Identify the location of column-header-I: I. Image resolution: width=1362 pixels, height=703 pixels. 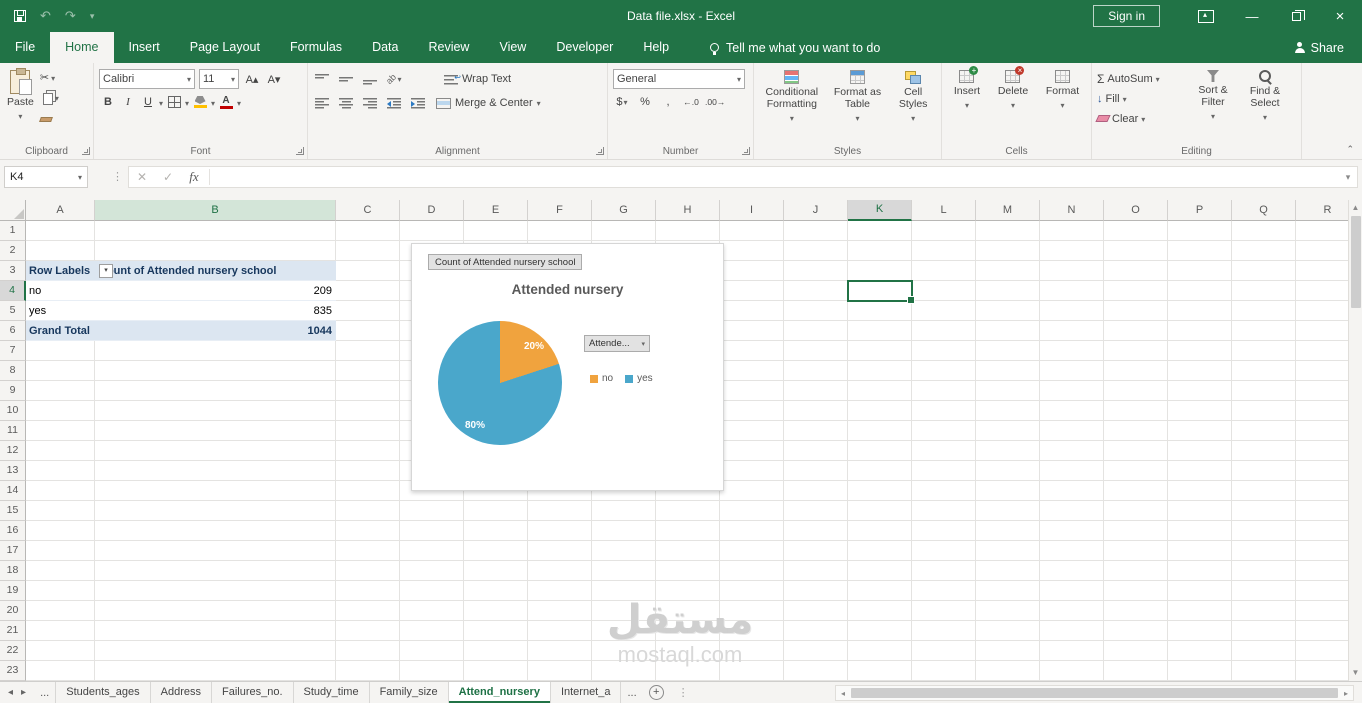
(752, 210).